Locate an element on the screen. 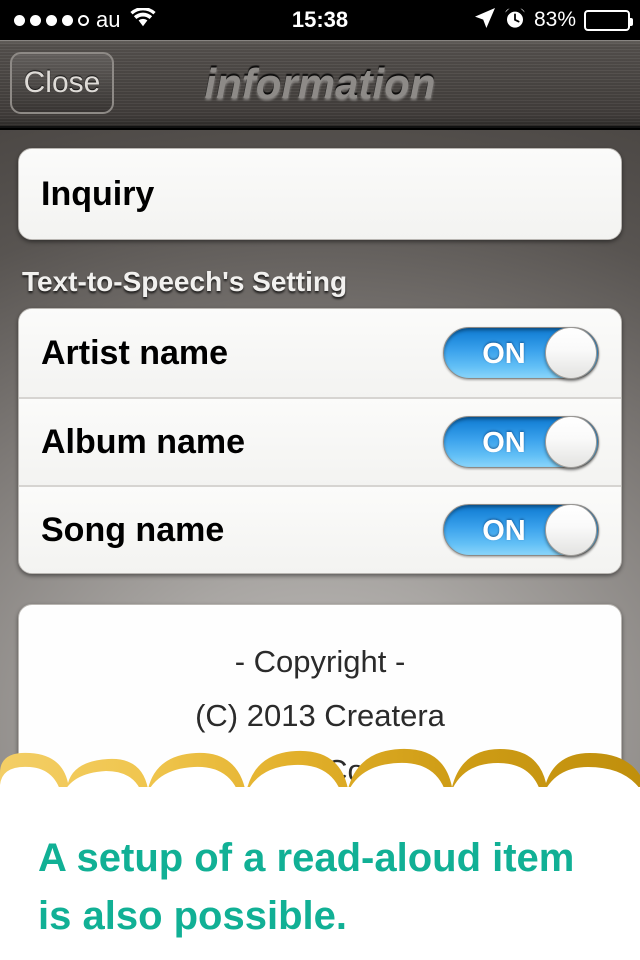  album-name-toggle: ON is located at coordinates (521, 442).